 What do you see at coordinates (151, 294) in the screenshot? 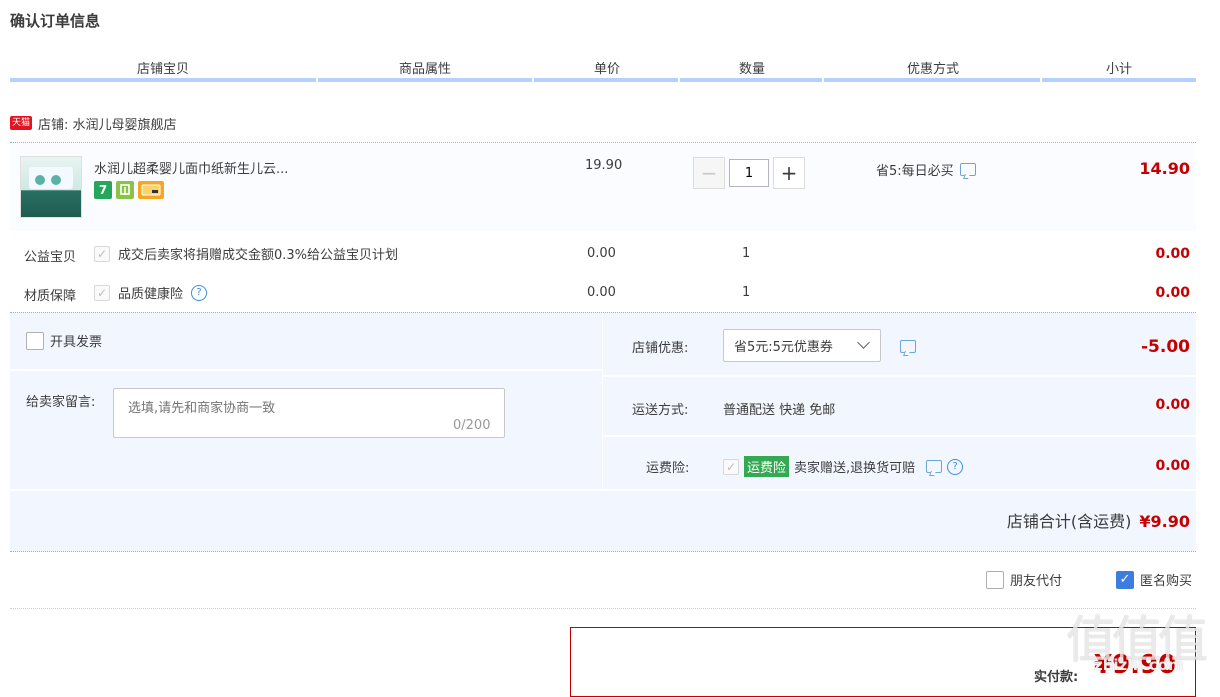
I see `service-text: 品质健康险` at bounding box center [151, 294].